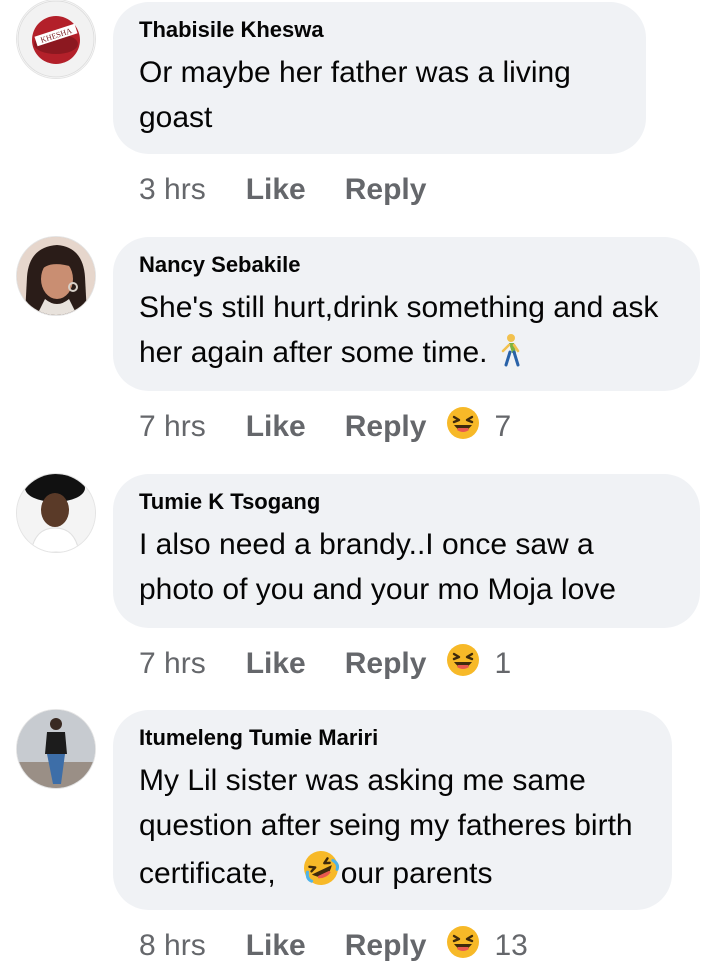 This screenshot has width=720, height=969. I want to click on reaction-summary: 7, so click(478, 427).